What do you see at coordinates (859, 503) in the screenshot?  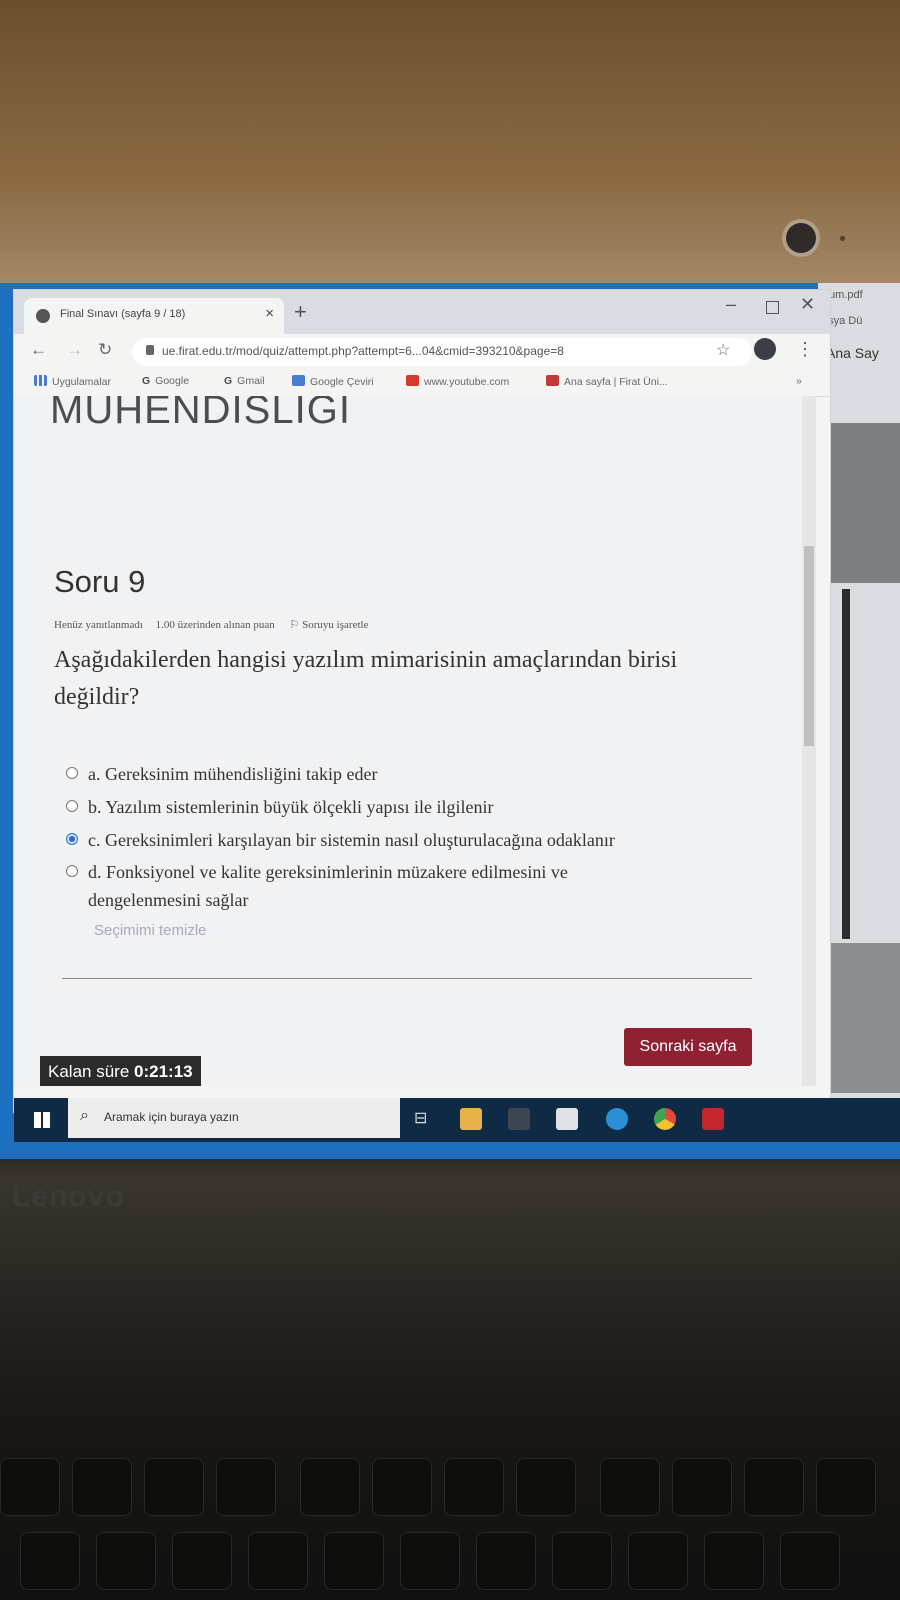 I see `pdf-page-dark` at bounding box center [859, 503].